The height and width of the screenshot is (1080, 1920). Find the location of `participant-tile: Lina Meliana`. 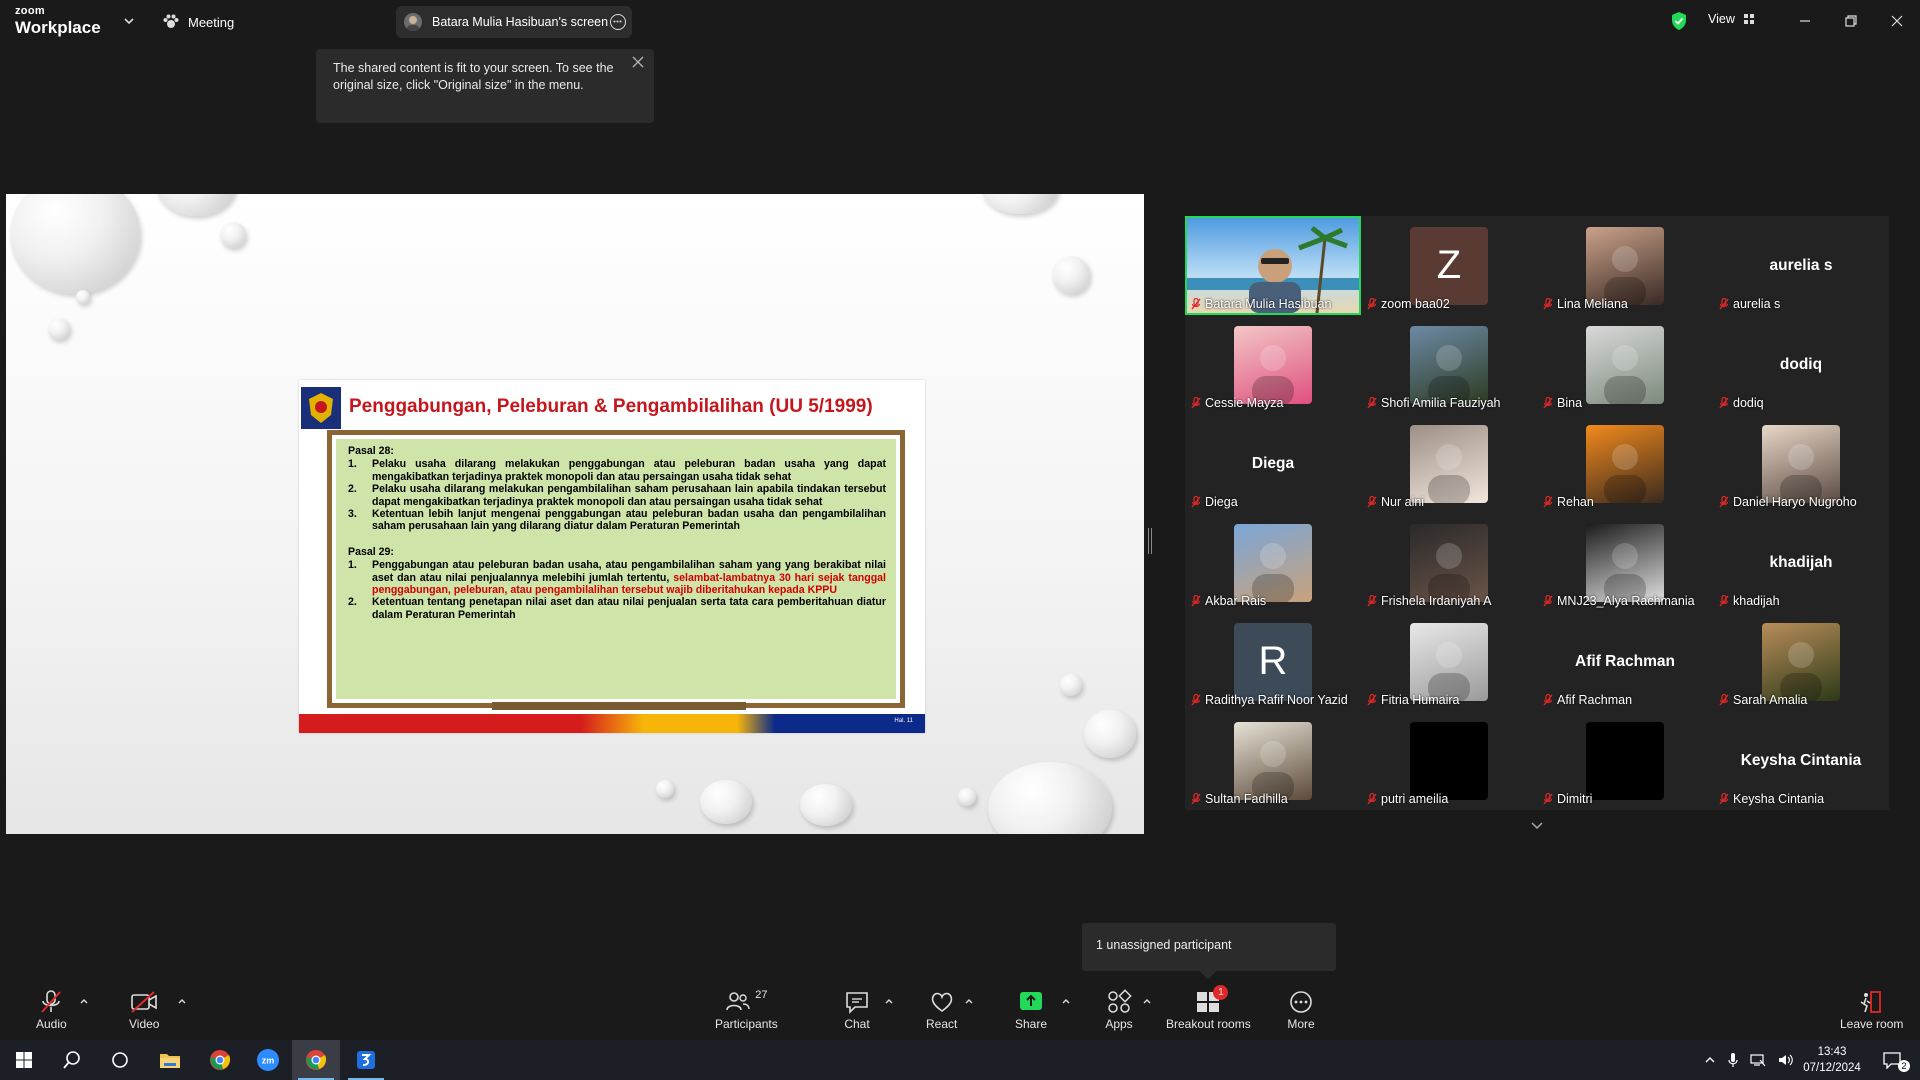

participant-tile: Lina Meliana is located at coordinates (1625, 265).